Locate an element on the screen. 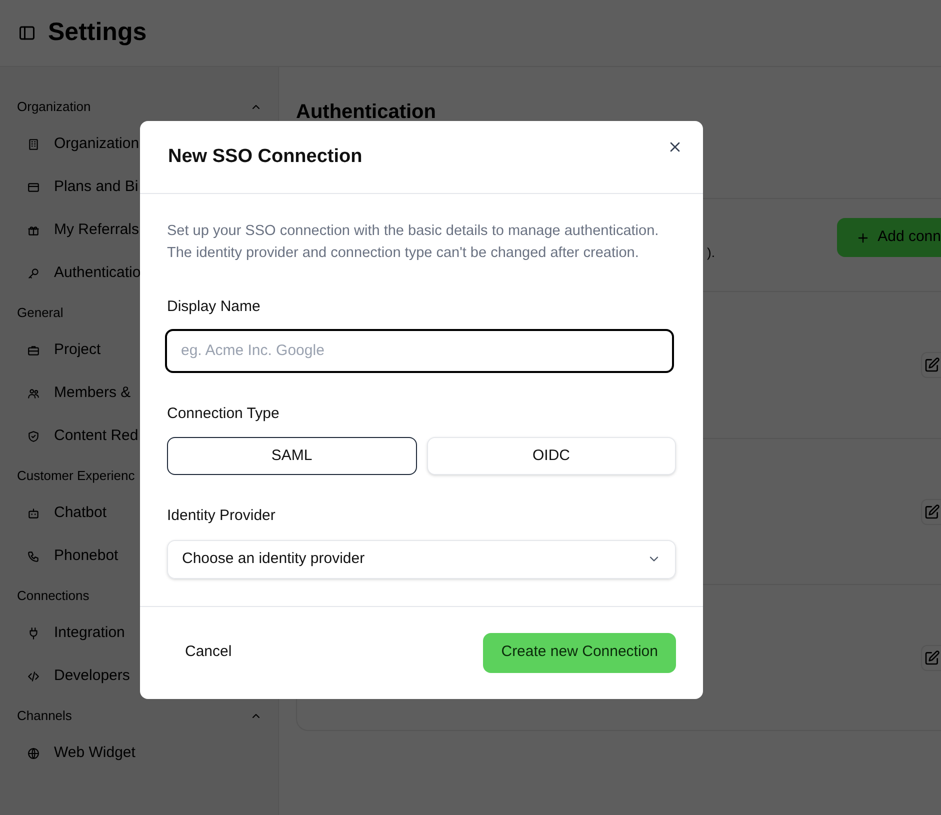  dialog-title: New SSO Connection is located at coordinates (265, 156).